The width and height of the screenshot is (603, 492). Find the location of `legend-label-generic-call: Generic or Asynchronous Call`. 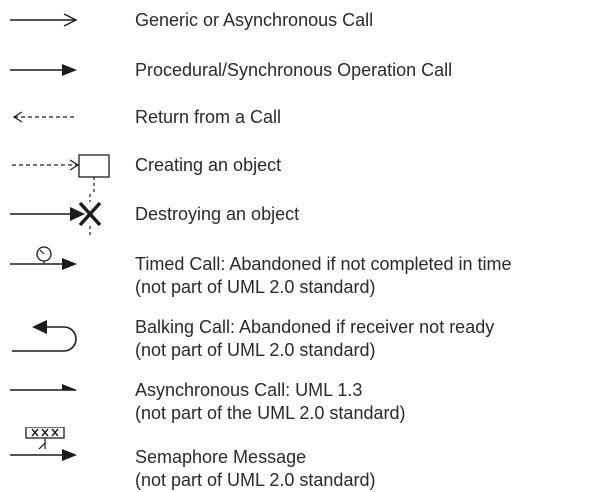

legend-label-generic-call: Generic or Asynchronous Call is located at coordinates (254, 20).